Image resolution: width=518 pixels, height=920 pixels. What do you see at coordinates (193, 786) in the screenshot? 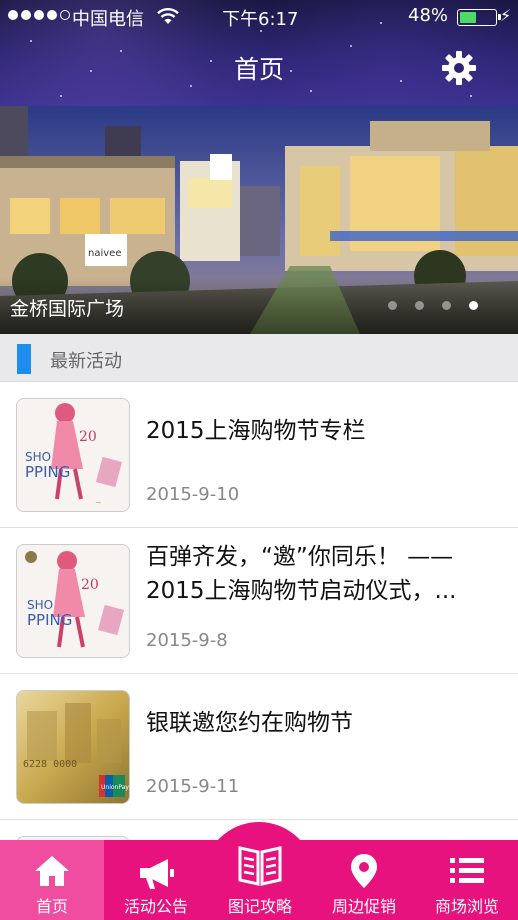
I see `item-date: 2015-9-11` at bounding box center [193, 786].